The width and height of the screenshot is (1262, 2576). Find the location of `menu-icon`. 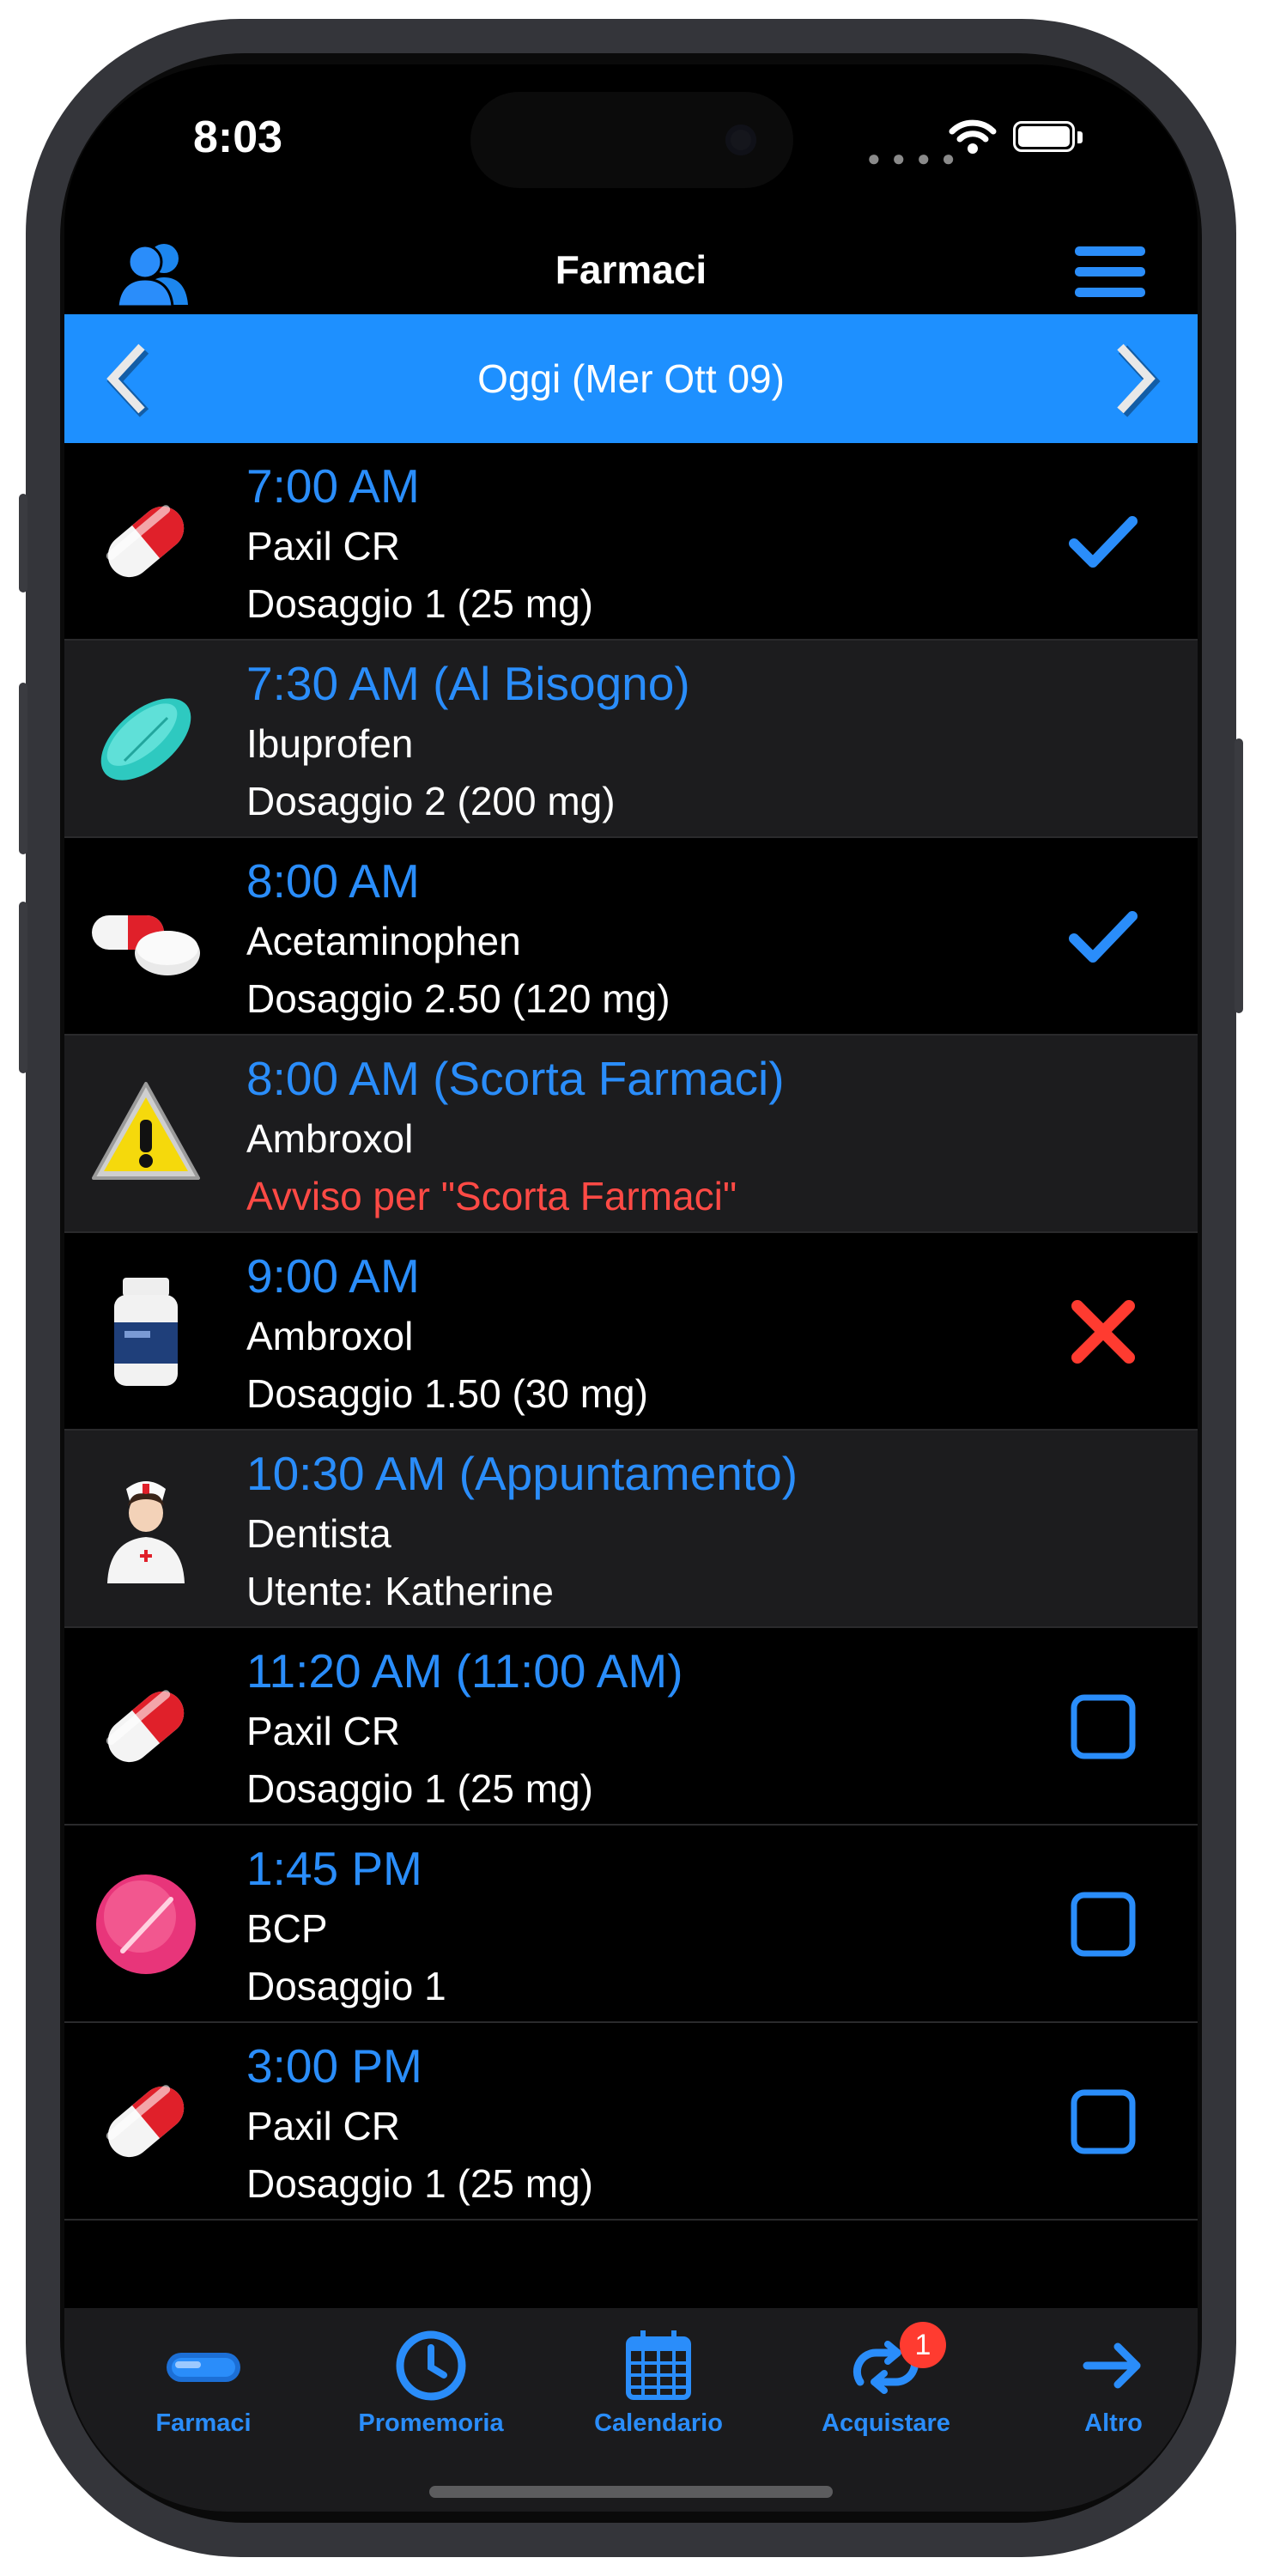

menu-icon is located at coordinates (1110, 272).